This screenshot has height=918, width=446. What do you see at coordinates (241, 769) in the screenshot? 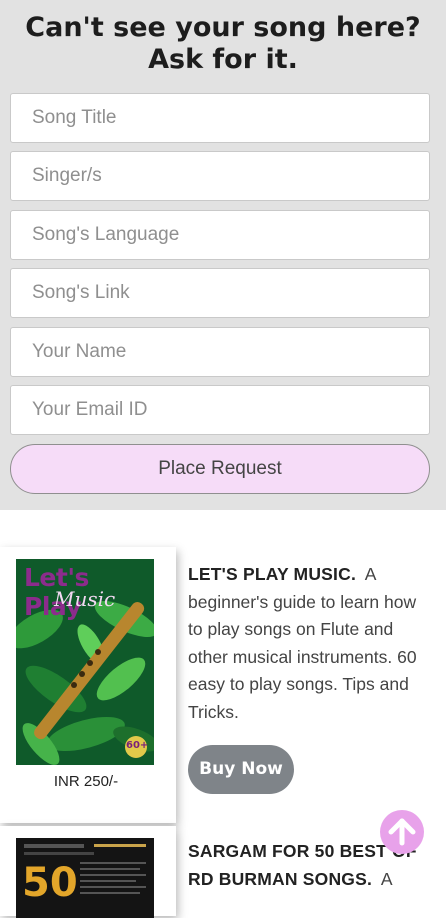
I see `buy-now-button: Buy Now` at bounding box center [241, 769].